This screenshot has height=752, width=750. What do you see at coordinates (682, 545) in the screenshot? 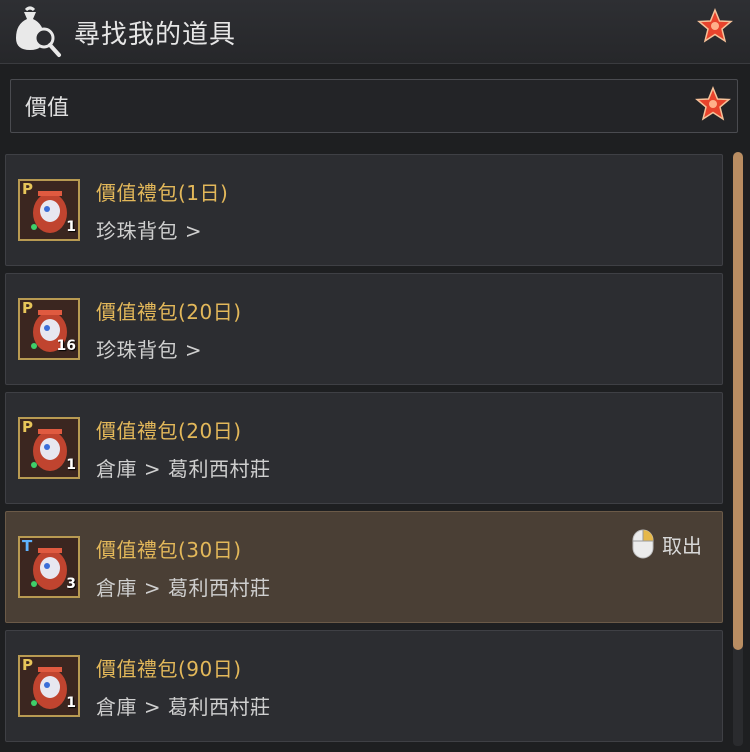
I see `take-out-label: 取出` at bounding box center [682, 545].